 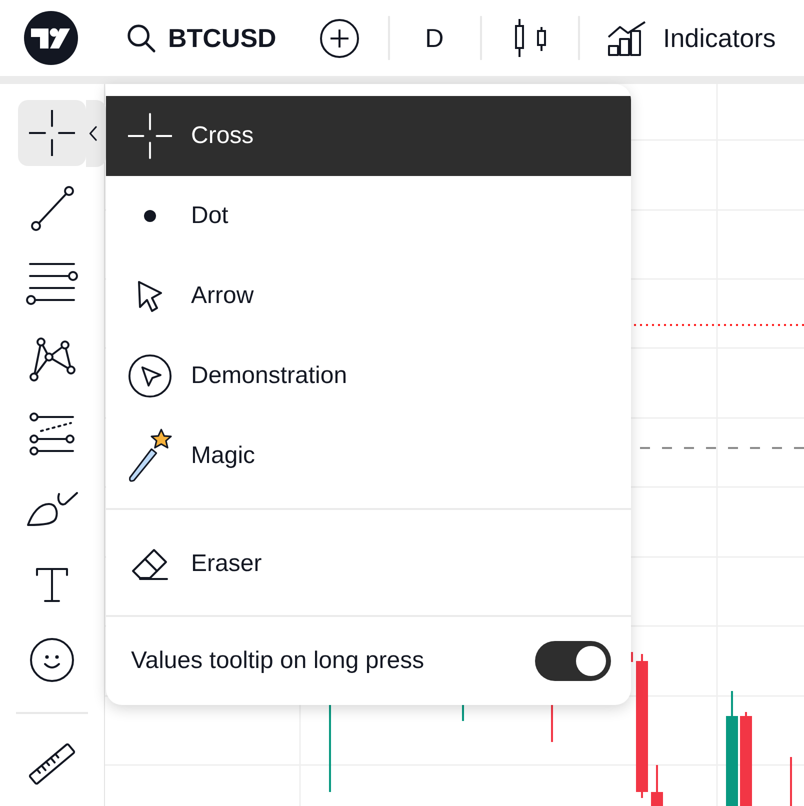 I want to click on plus-circle-icon, so click(x=339, y=38).